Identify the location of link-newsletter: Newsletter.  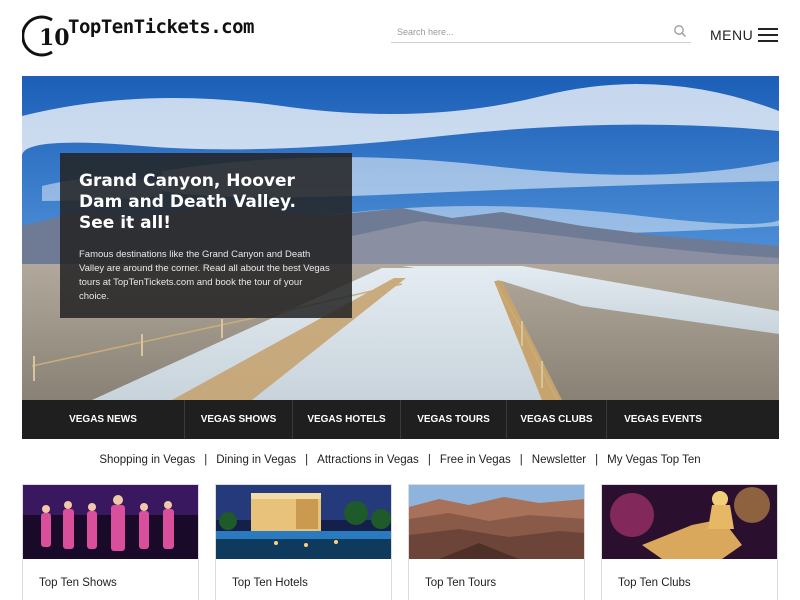
(559, 460).